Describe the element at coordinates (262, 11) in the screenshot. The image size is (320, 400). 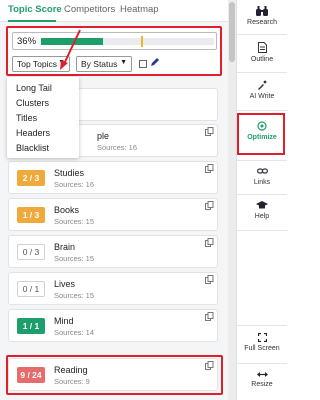
I see `binoculars-icon` at that location.